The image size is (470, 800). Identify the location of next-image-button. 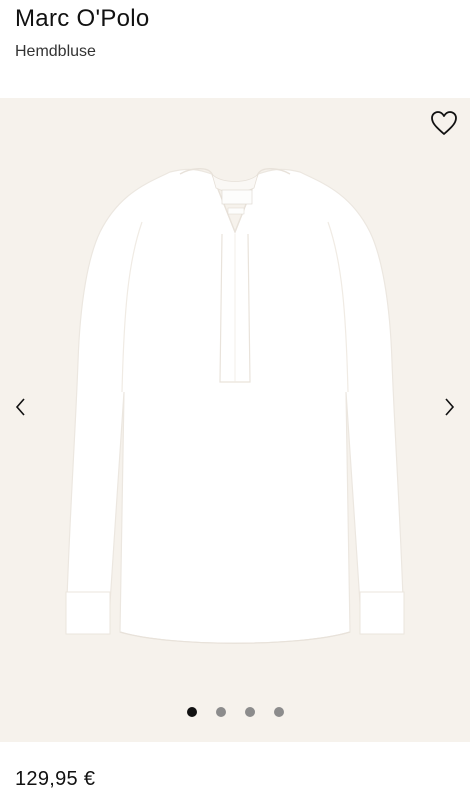
(449, 407).